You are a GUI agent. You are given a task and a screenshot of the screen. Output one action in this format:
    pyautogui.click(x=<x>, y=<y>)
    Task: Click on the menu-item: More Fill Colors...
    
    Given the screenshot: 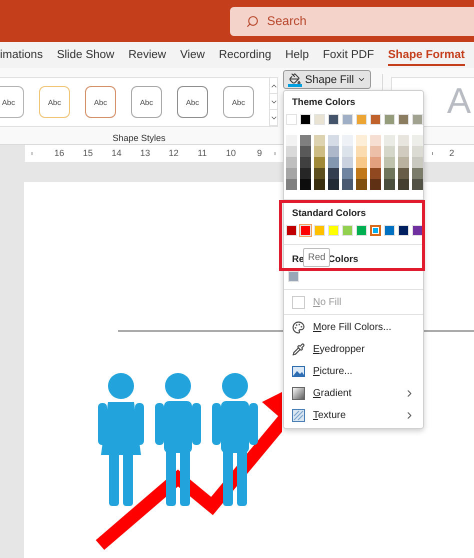 What is the action you would take?
    pyautogui.click(x=353, y=327)
    